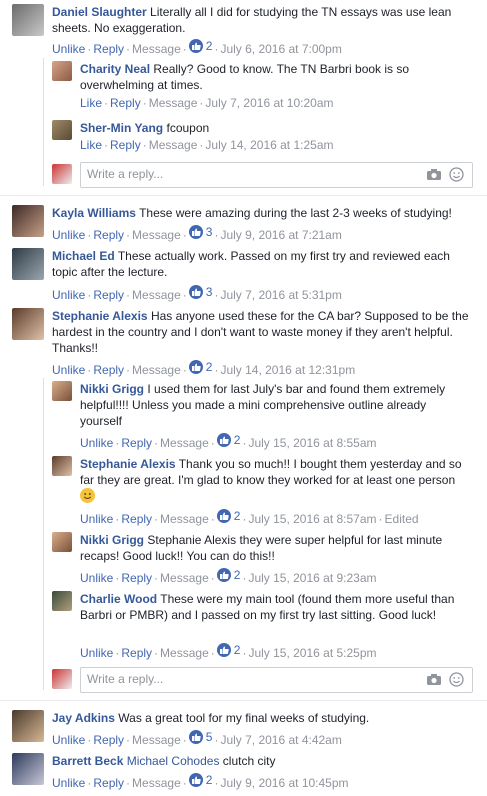  I want to click on timestamp: July 7, 2016 at 5:31pm, so click(280, 295).